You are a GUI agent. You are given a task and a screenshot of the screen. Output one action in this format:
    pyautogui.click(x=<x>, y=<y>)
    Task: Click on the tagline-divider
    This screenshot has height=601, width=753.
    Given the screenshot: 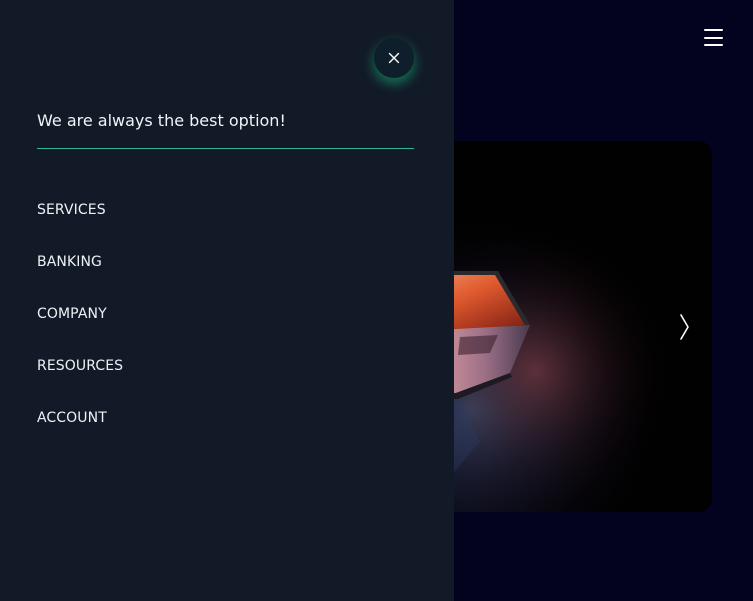 What is the action you would take?
    pyautogui.click(x=225, y=148)
    